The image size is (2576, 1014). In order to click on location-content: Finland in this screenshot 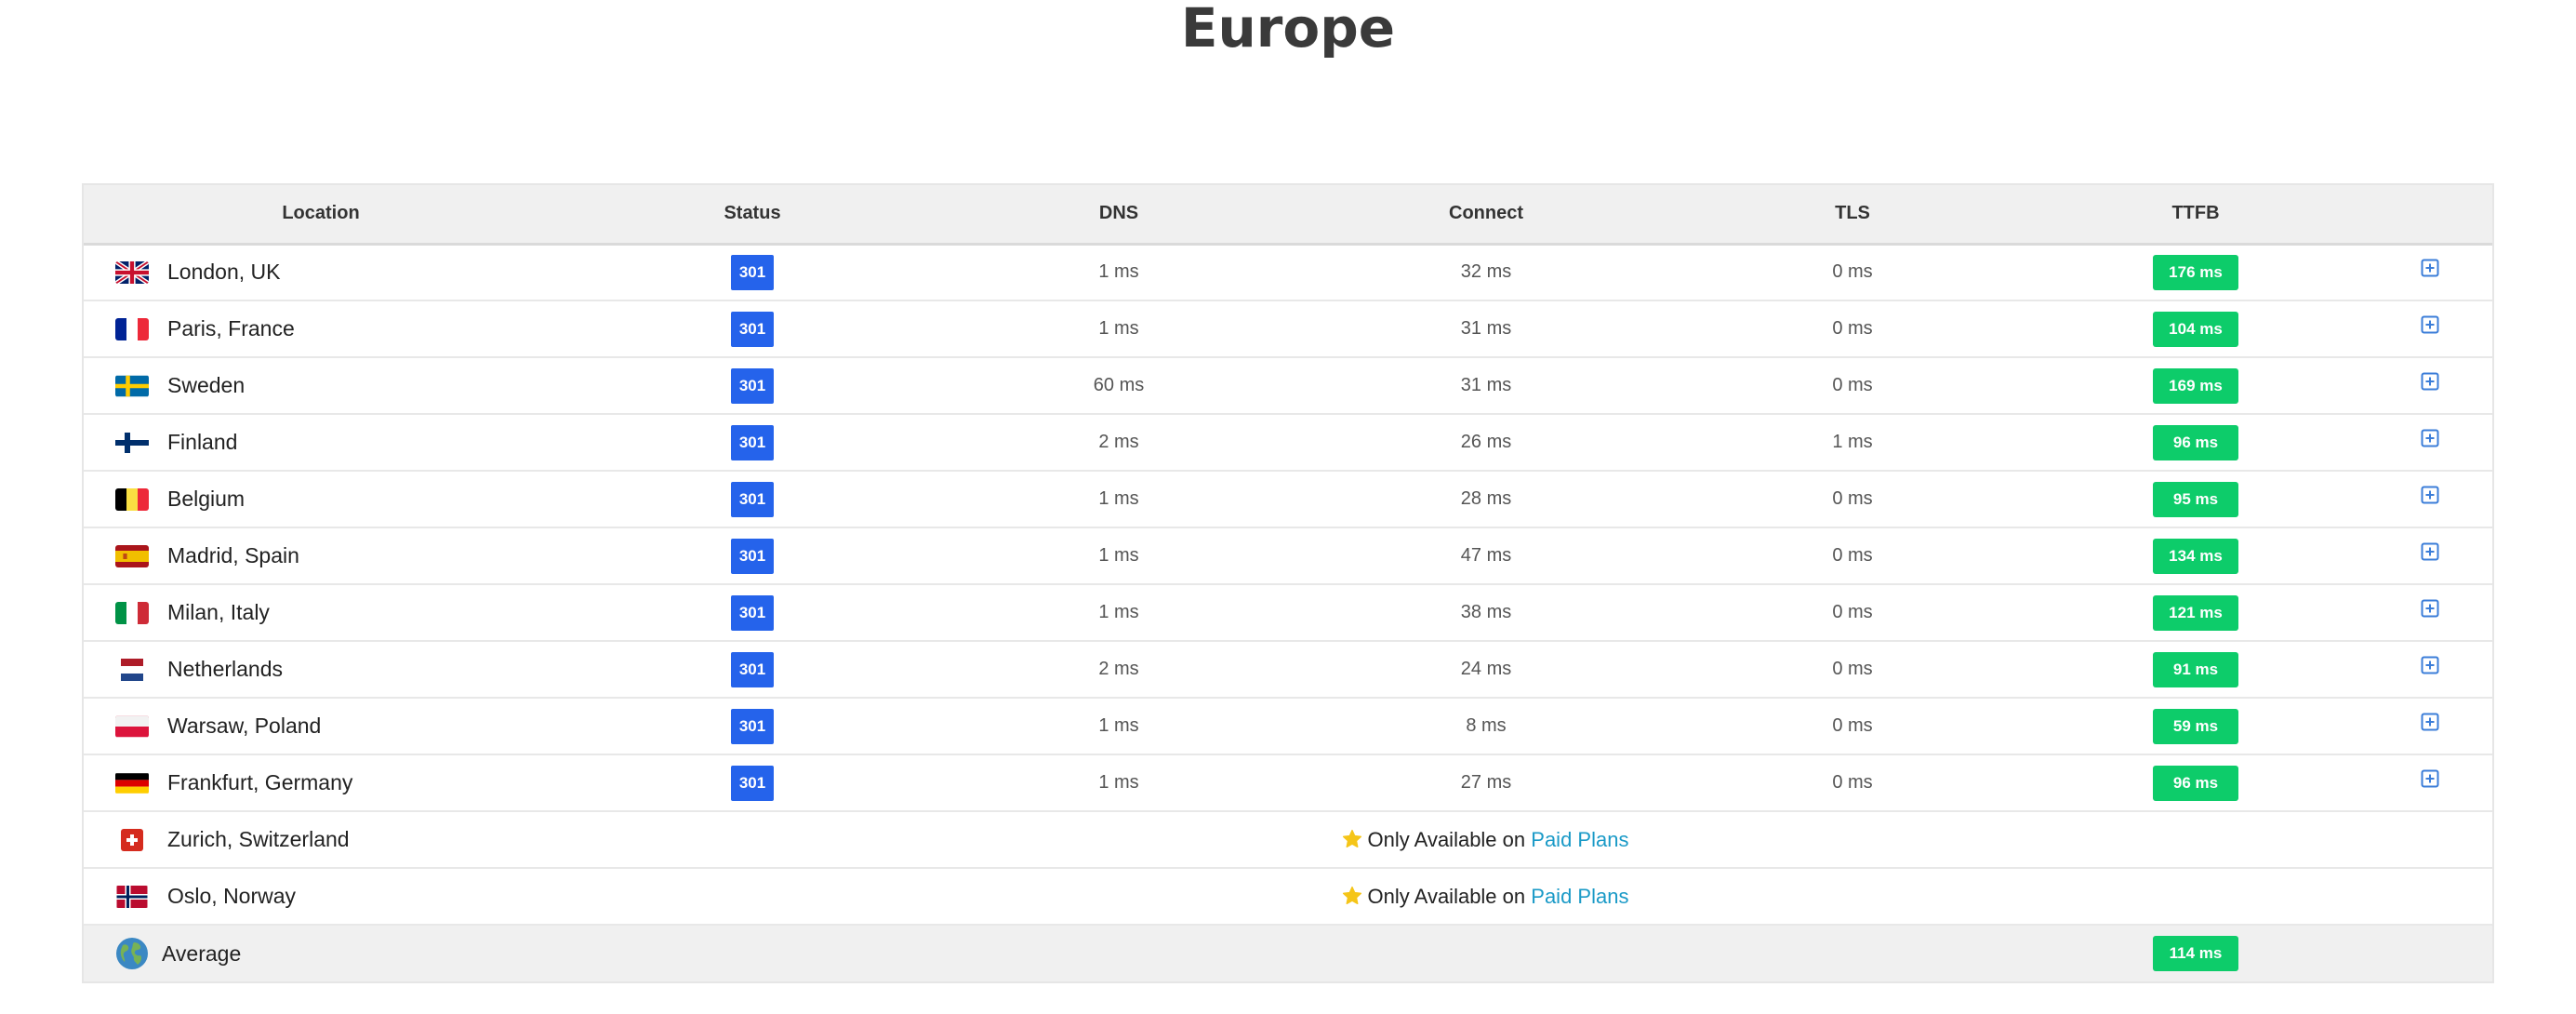, I will do `click(336, 442)`.